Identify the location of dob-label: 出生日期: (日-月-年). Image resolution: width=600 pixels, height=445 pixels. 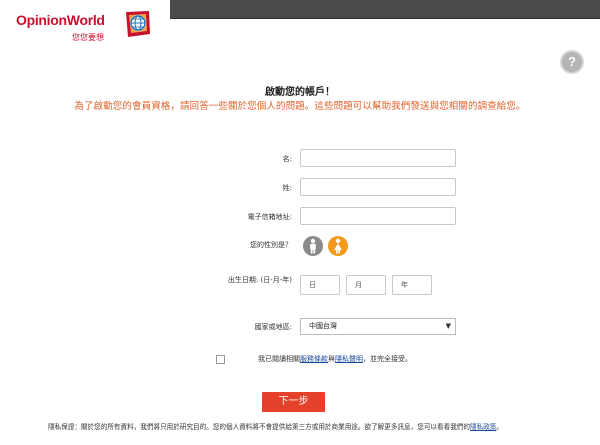
(259, 280).